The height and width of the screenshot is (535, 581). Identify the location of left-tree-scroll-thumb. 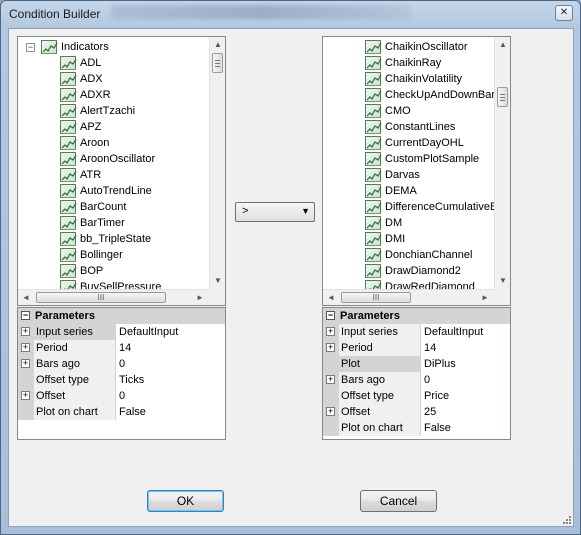
(217, 63).